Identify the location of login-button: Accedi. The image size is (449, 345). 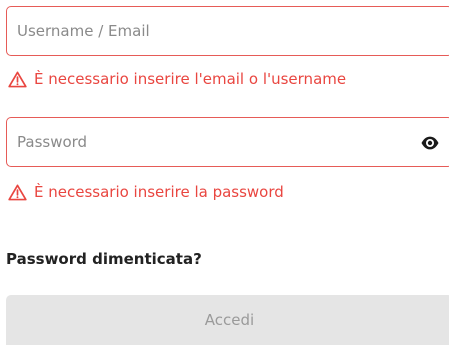
(227, 320).